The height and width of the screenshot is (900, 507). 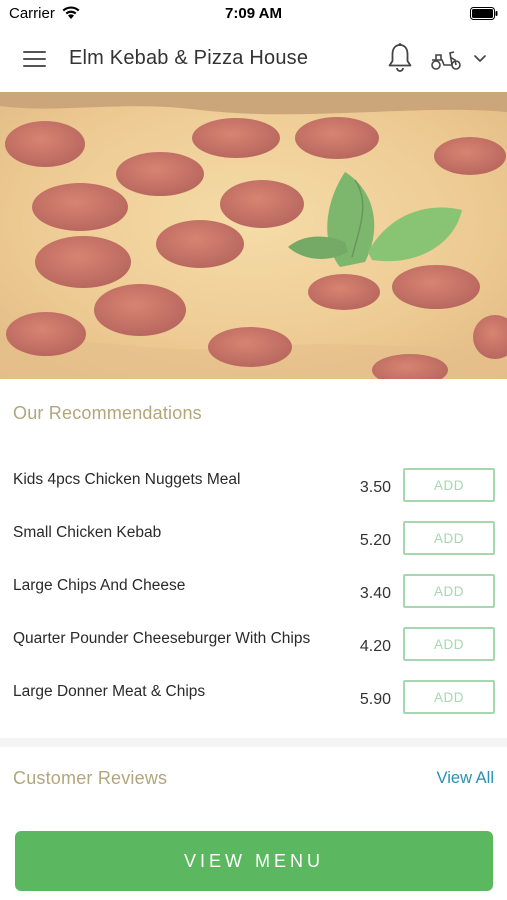 What do you see at coordinates (375, 699) in the screenshot?
I see `item-price: 5.90` at bounding box center [375, 699].